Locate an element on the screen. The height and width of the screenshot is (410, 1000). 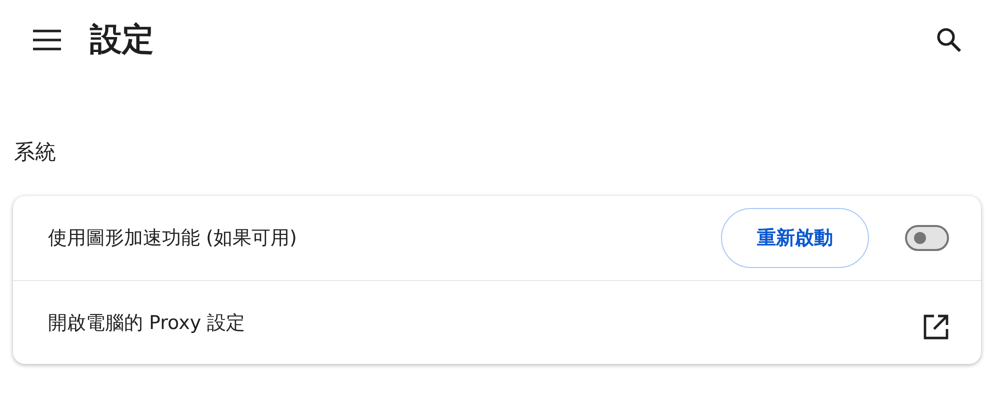
section-title: 系統 is located at coordinates (35, 152).